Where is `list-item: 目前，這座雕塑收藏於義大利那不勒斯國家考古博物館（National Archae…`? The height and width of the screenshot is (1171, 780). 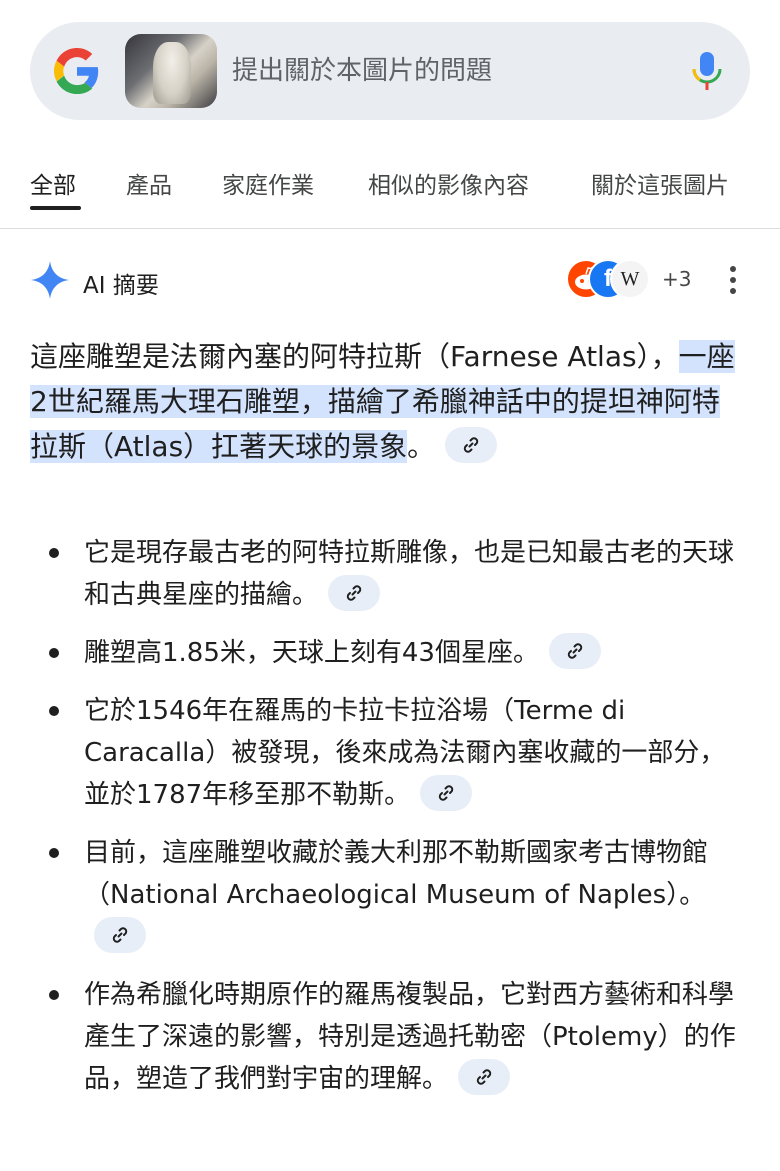 list-item: 目前，這座雕塑收藏於義大利那不勒斯國家考古博物館（National Archae… is located at coordinates (390, 895).